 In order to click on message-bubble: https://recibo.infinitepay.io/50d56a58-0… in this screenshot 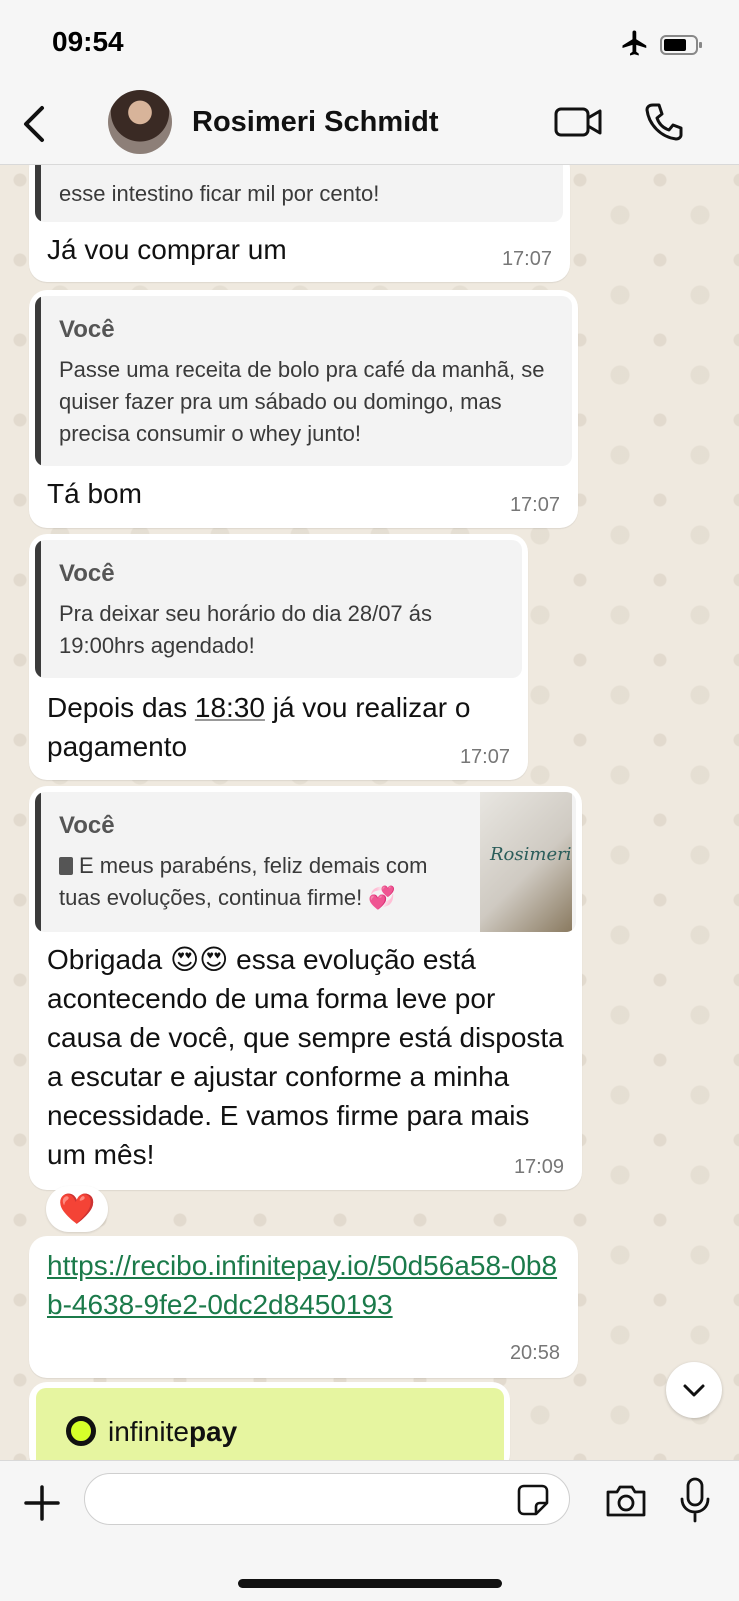, I will do `click(303, 1307)`.